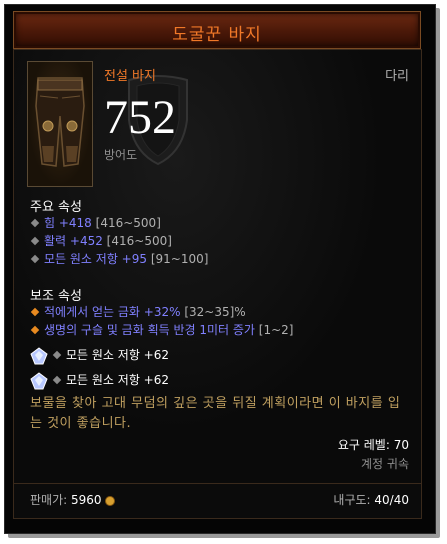 This screenshot has width=447, height=544. I want to click on primary-stat: 활력 +452 [416~500], so click(101, 240).